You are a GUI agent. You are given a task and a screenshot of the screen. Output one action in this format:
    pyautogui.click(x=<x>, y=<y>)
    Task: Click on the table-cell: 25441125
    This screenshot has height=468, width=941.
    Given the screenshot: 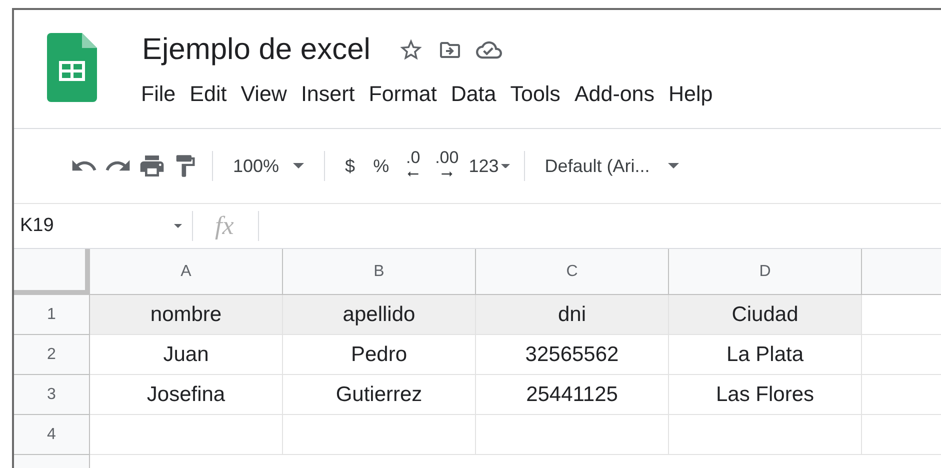 What is the action you would take?
    pyautogui.click(x=572, y=395)
    